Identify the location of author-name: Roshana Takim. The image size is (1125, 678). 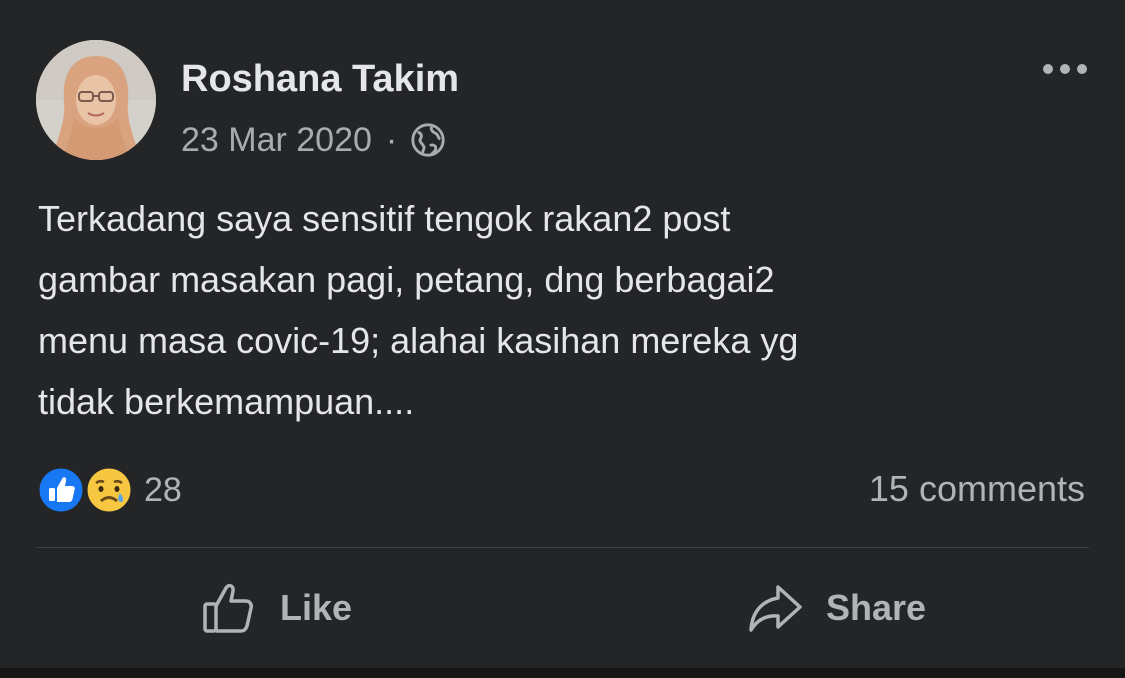
(320, 79).